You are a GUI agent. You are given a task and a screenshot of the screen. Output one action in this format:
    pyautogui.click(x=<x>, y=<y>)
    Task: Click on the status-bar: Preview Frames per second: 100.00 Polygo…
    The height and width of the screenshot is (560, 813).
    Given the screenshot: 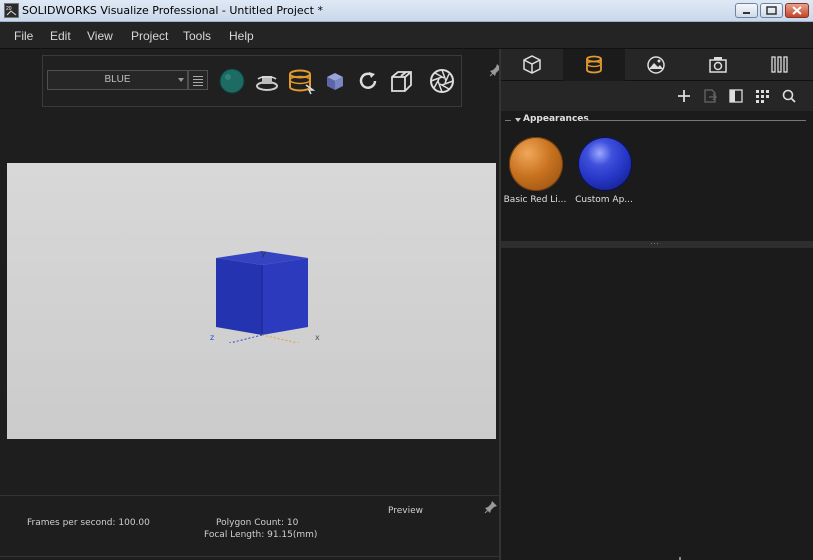 What is the action you would take?
    pyautogui.click(x=249, y=527)
    